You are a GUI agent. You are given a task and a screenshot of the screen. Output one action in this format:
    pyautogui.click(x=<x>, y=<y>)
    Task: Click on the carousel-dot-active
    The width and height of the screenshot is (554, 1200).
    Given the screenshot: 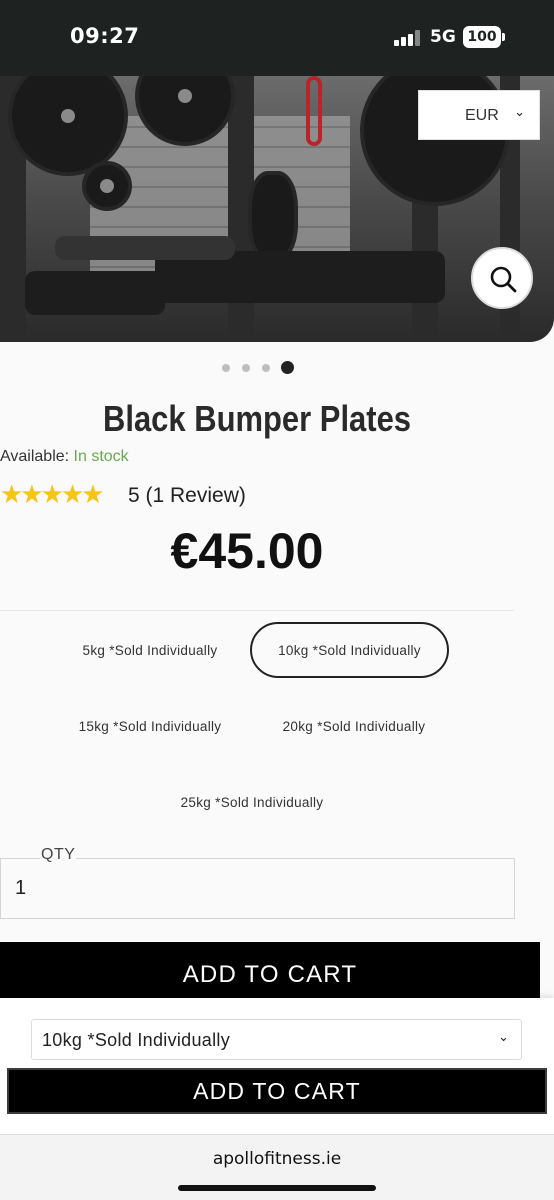 What is the action you would take?
    pyautogui.click(x=287, y=367)
    